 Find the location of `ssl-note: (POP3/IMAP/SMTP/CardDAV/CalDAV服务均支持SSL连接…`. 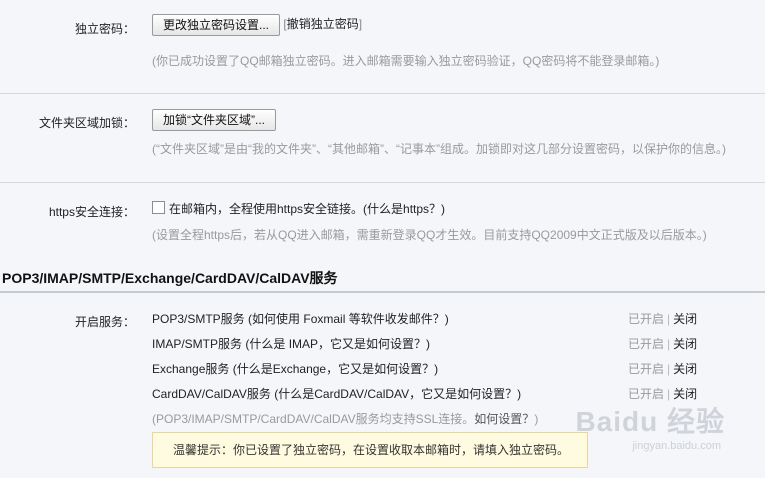

ssl-note: (POP3/IMAP/SMTP/CardDAV/CalDAV服务均支持SSL连接… is located at coordinates (345, 418).